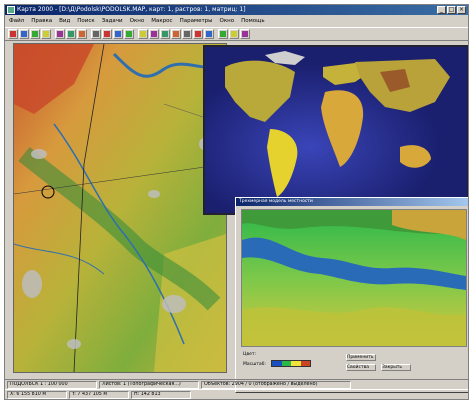 The image size is (473, 402). I want to click on menu-search: Поиск, so click(85, 21).